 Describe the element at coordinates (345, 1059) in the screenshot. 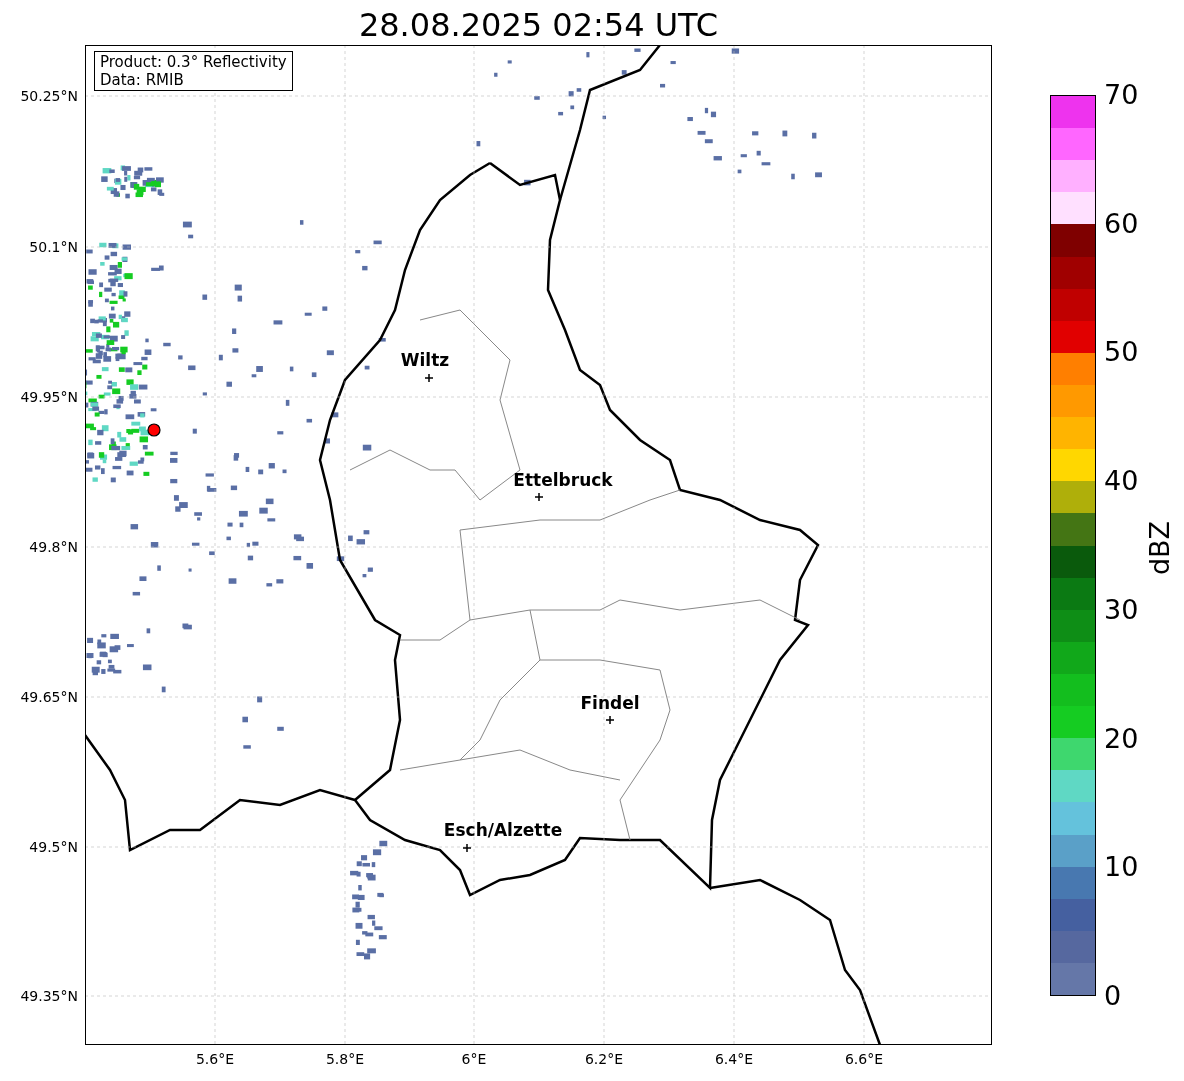

I see `x-tick-label: 5.8°E` at that location.